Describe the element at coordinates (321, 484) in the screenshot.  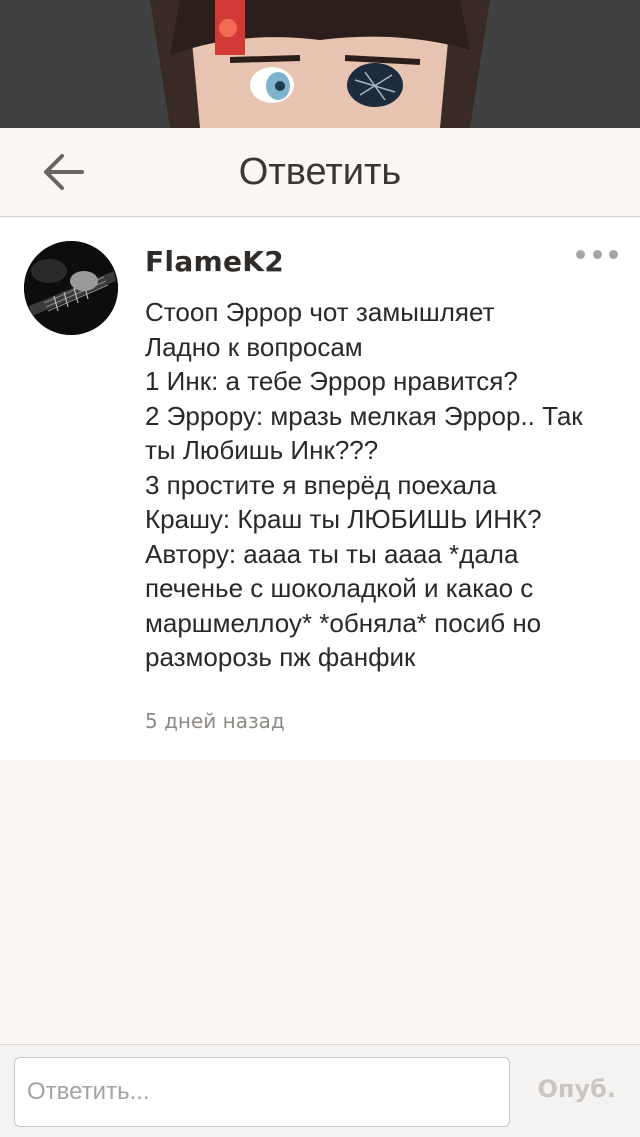
I see `comment-line: 3 простите я вперёд поехала` at that location.